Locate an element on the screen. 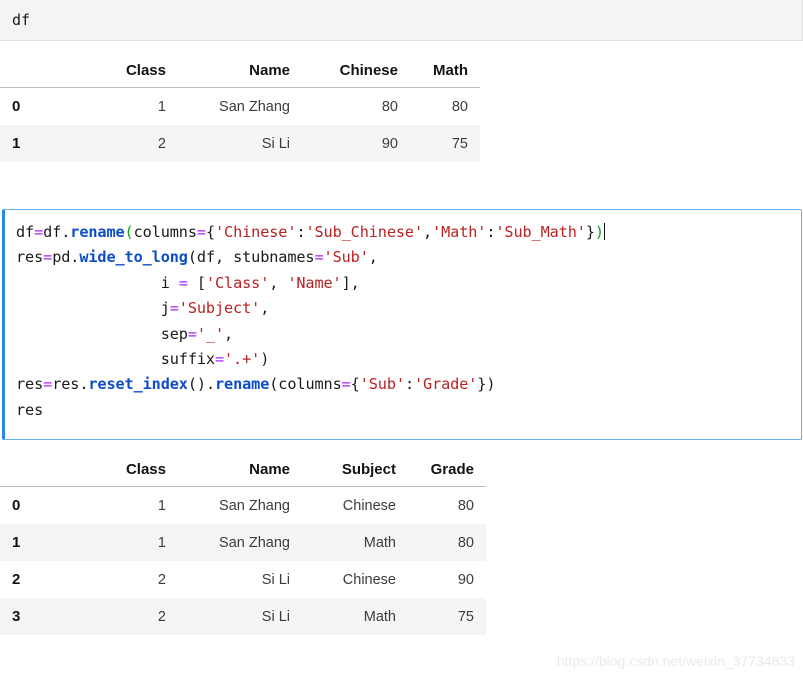  top-input-cell: __ ______ ___ df is located at coordinates (401, 20).